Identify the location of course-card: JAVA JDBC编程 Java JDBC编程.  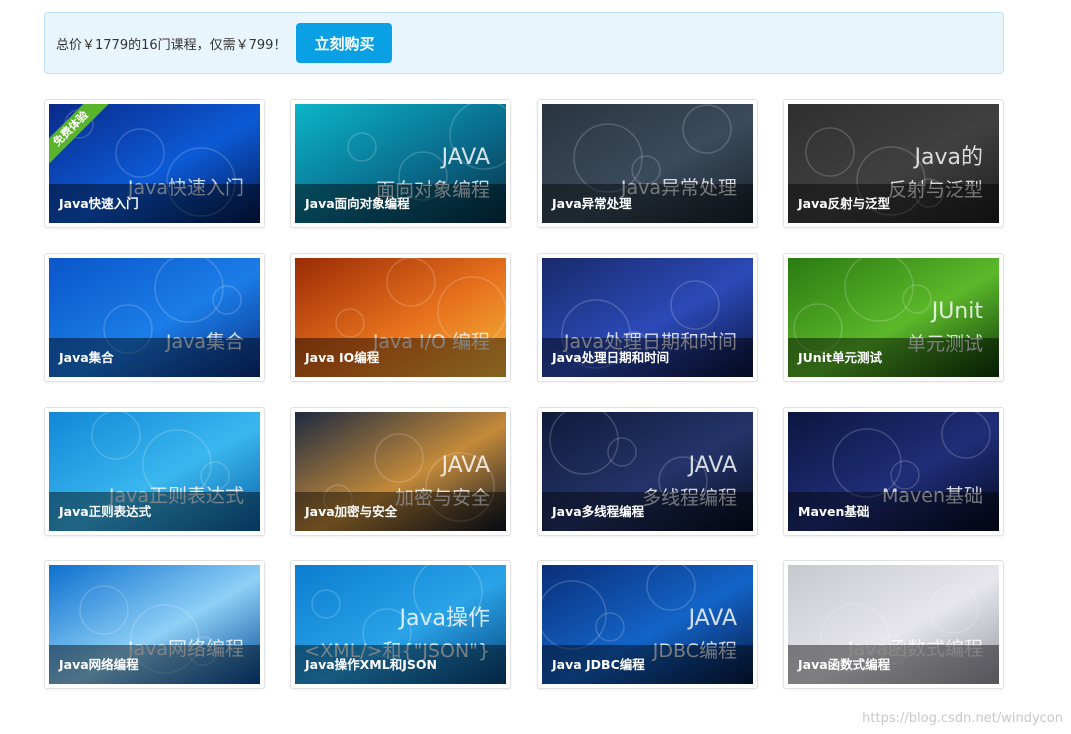
(647, 624).